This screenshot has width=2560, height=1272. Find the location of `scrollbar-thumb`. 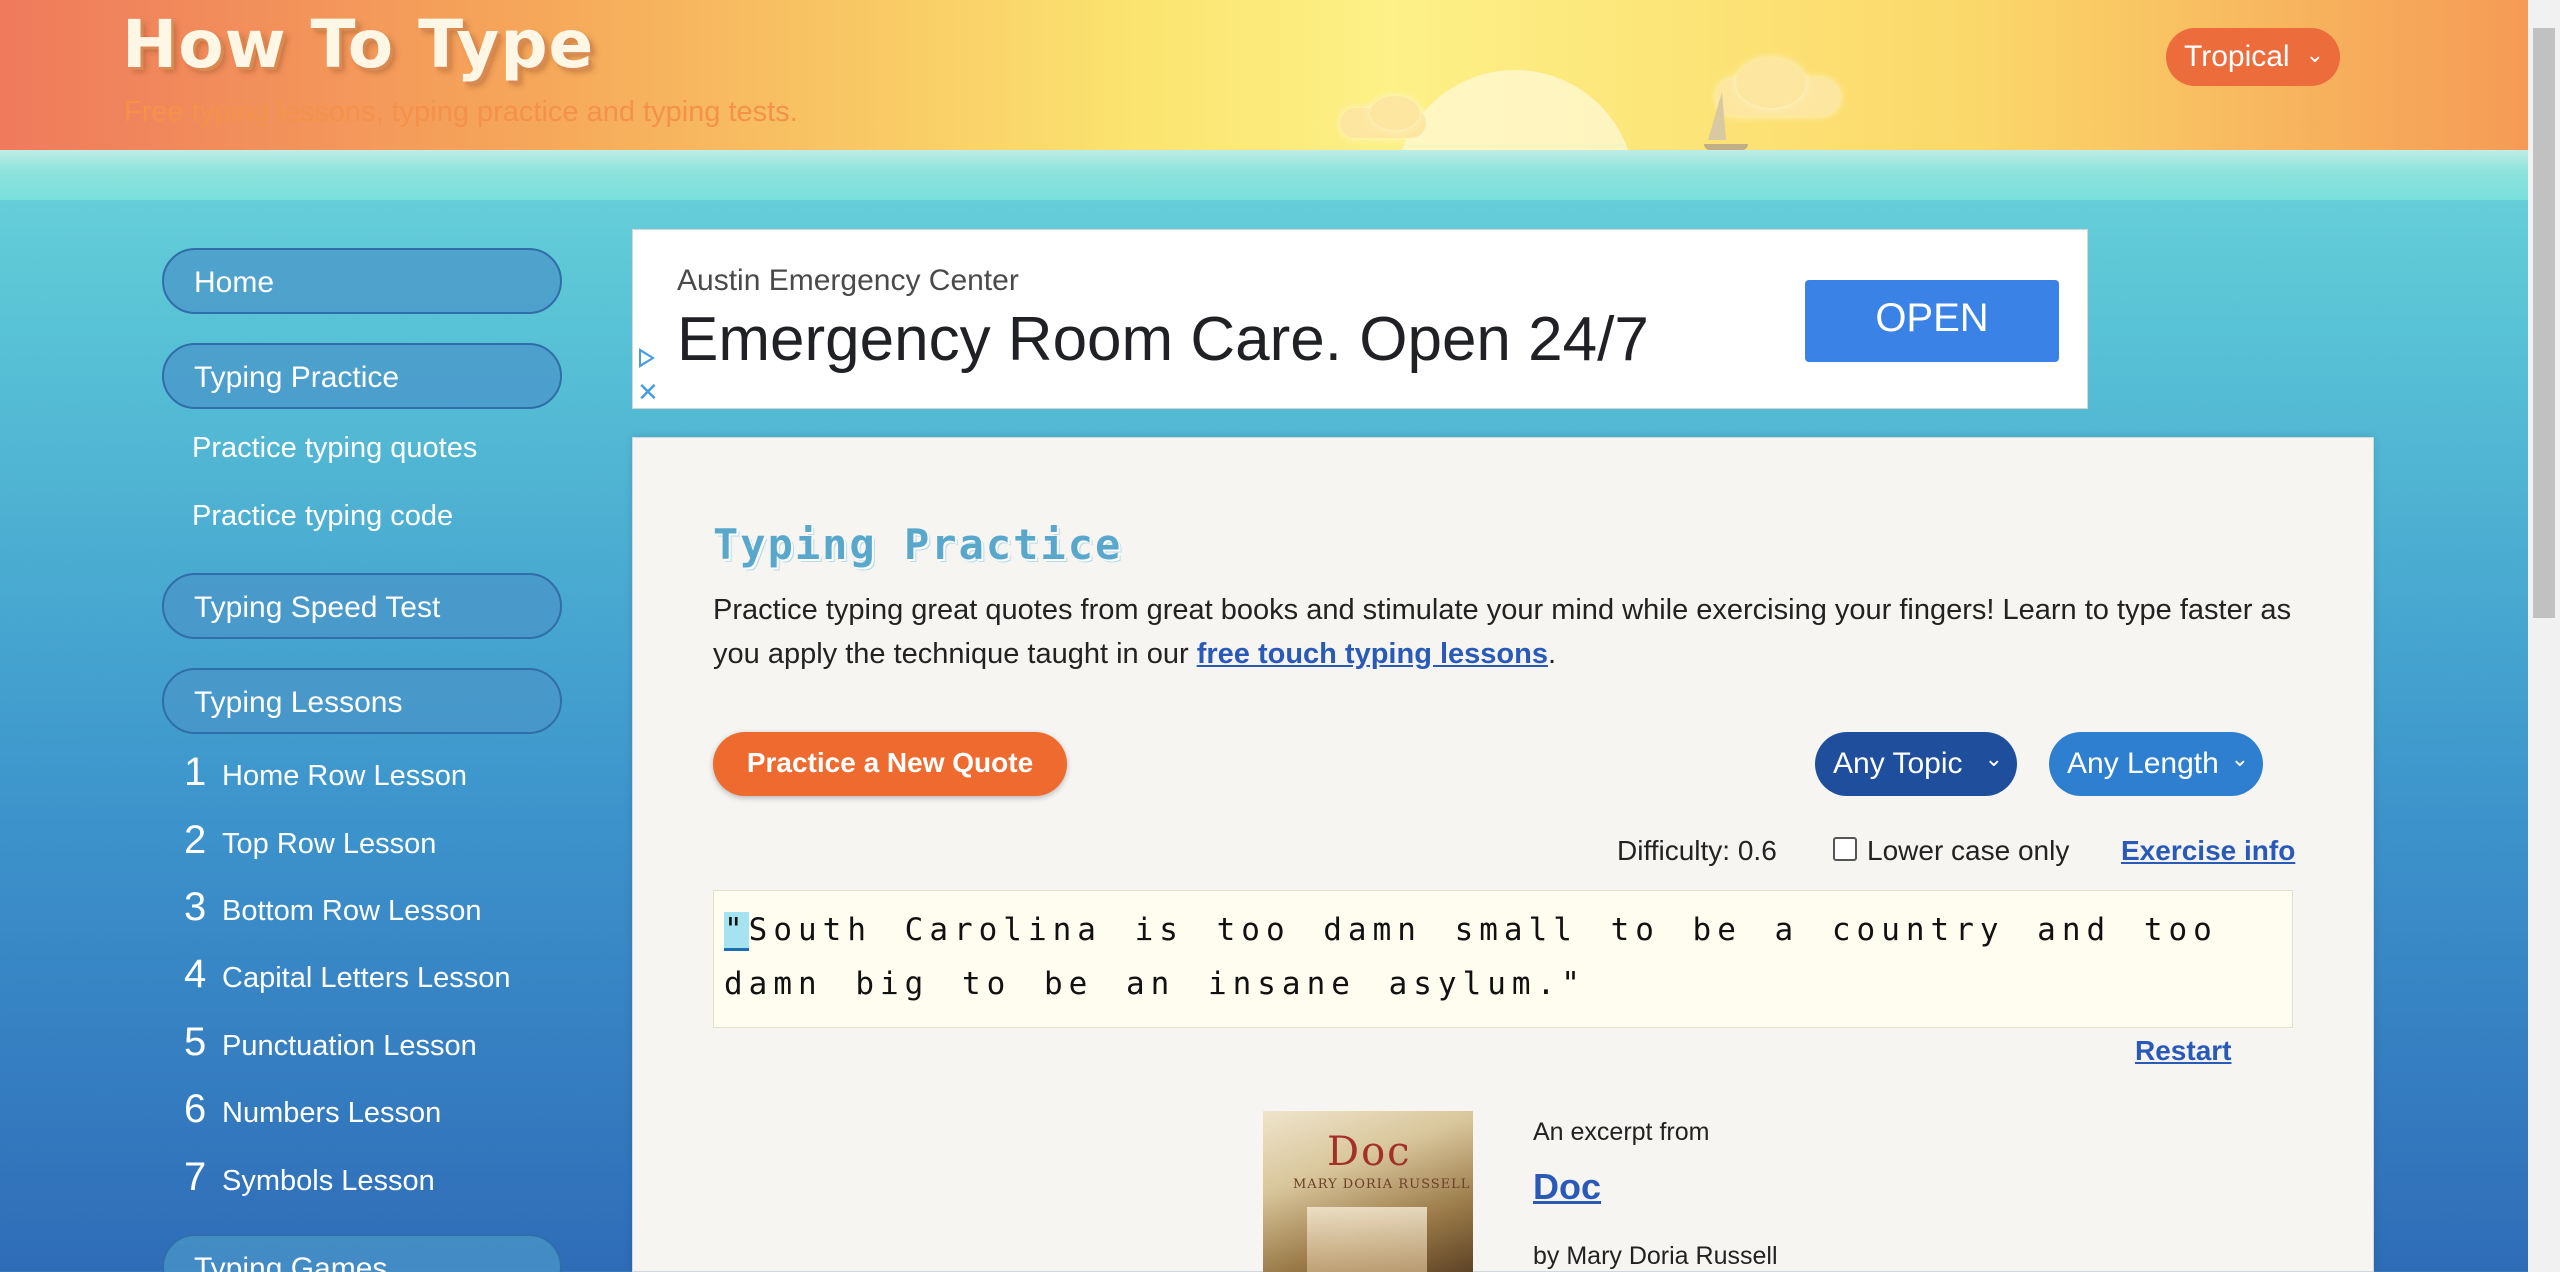

scrollbar-thumb is located at coordinates (2544, 323).